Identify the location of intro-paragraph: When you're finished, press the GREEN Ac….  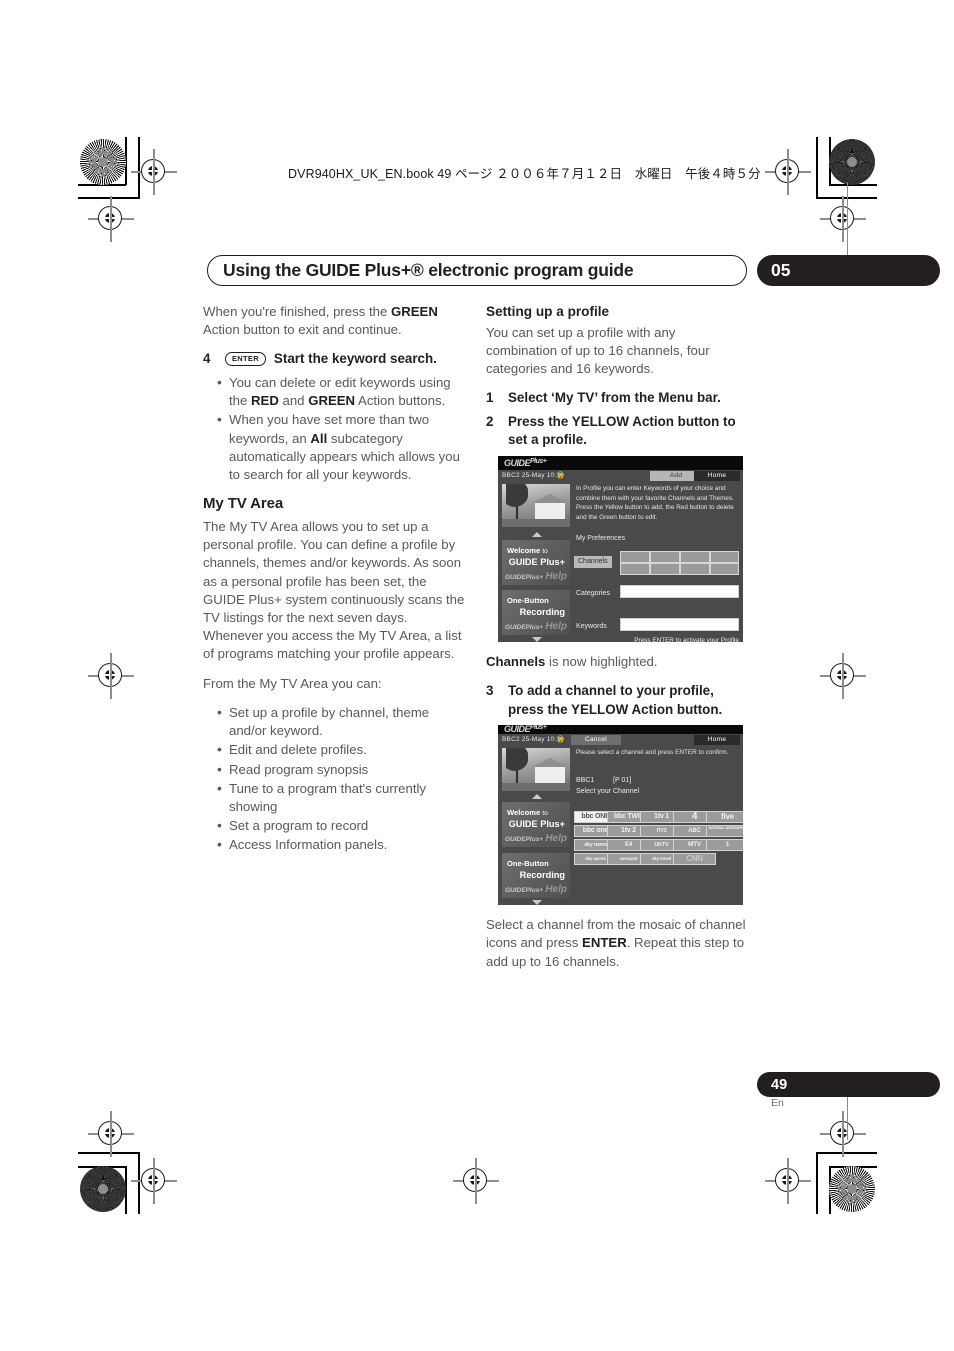
(334, 321).